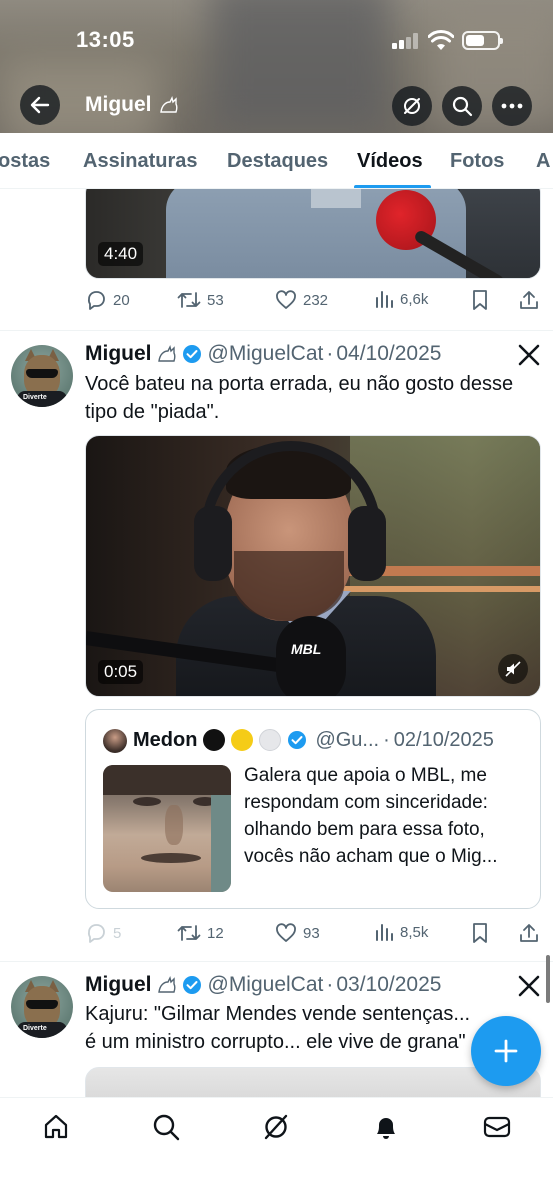 Image resolution: width=553 pixels, height=1200 pixels. I want to click on tweet-actions: 20 53 232 6,6k, so click(313, 302).